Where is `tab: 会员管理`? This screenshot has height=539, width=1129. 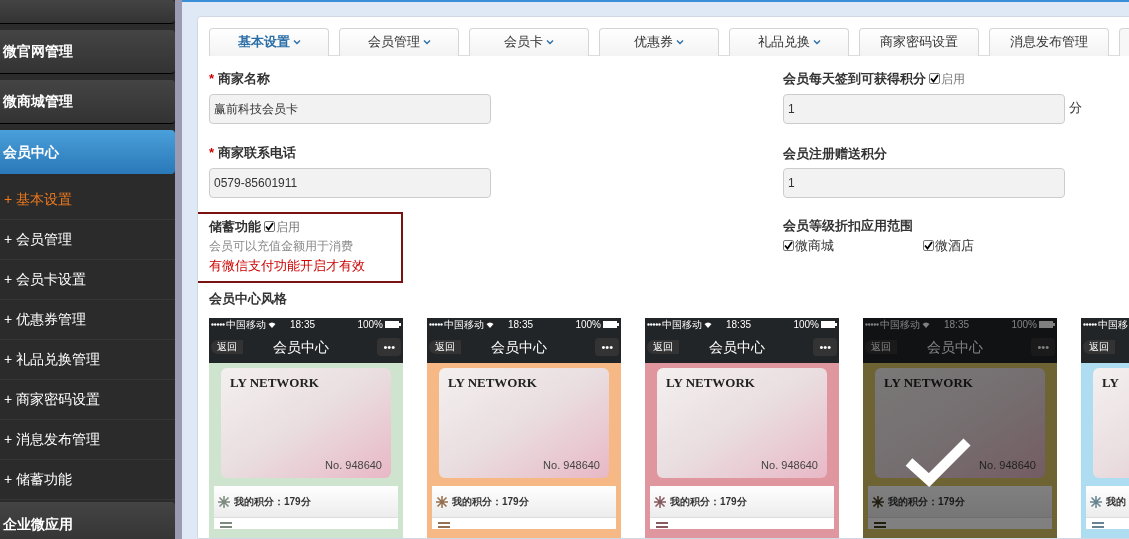 tab: 会员管理 is located at coordinates (399, 41).